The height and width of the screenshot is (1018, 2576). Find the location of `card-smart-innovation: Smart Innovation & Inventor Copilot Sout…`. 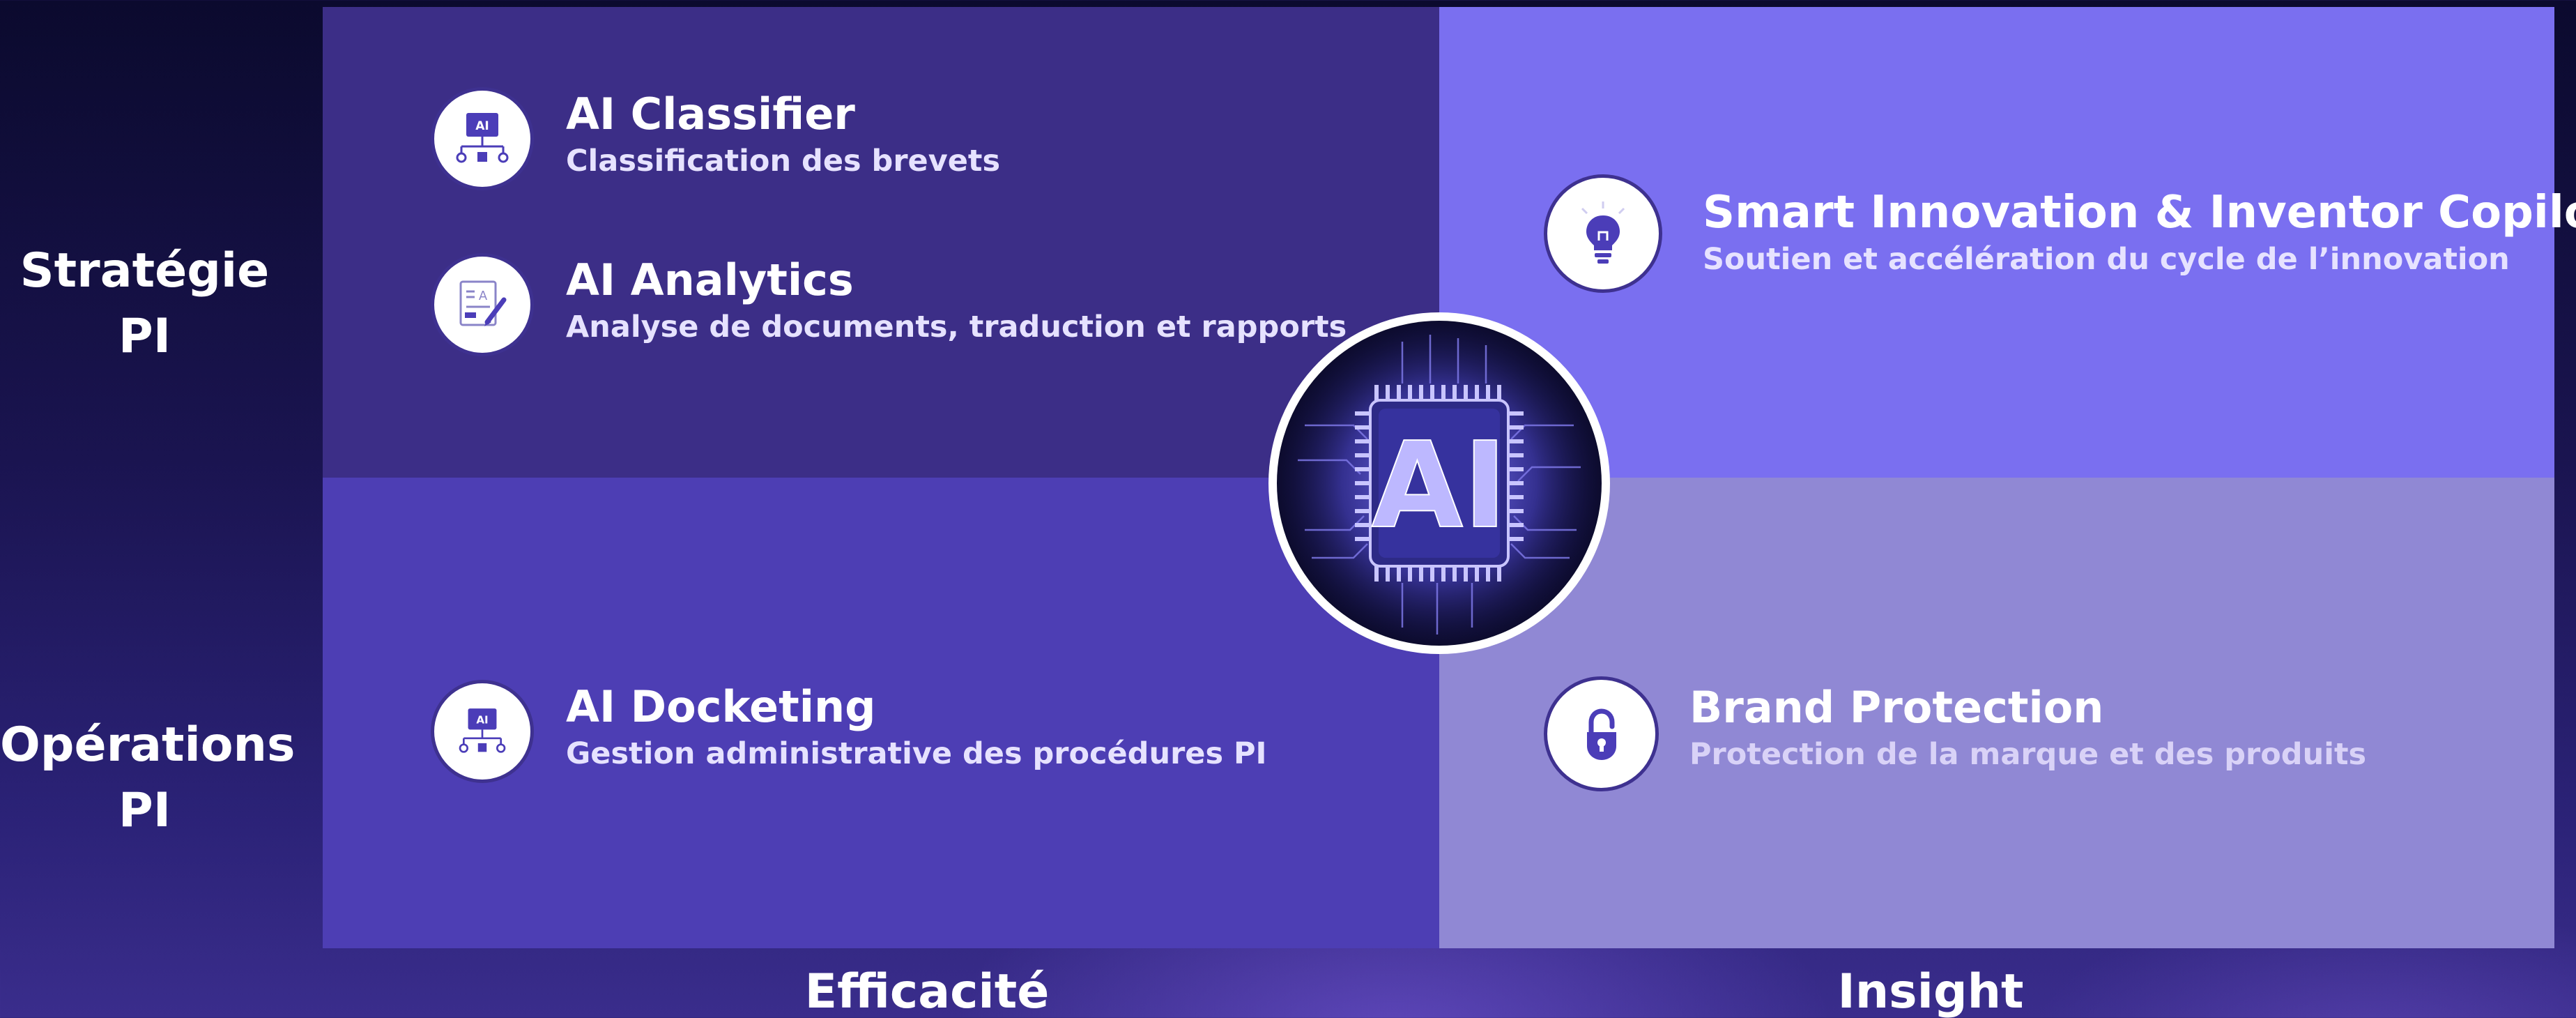

card-smart-innovation: Smart Innovation & Inventor Copilot Sout… is located at coordinates (2060, 233).